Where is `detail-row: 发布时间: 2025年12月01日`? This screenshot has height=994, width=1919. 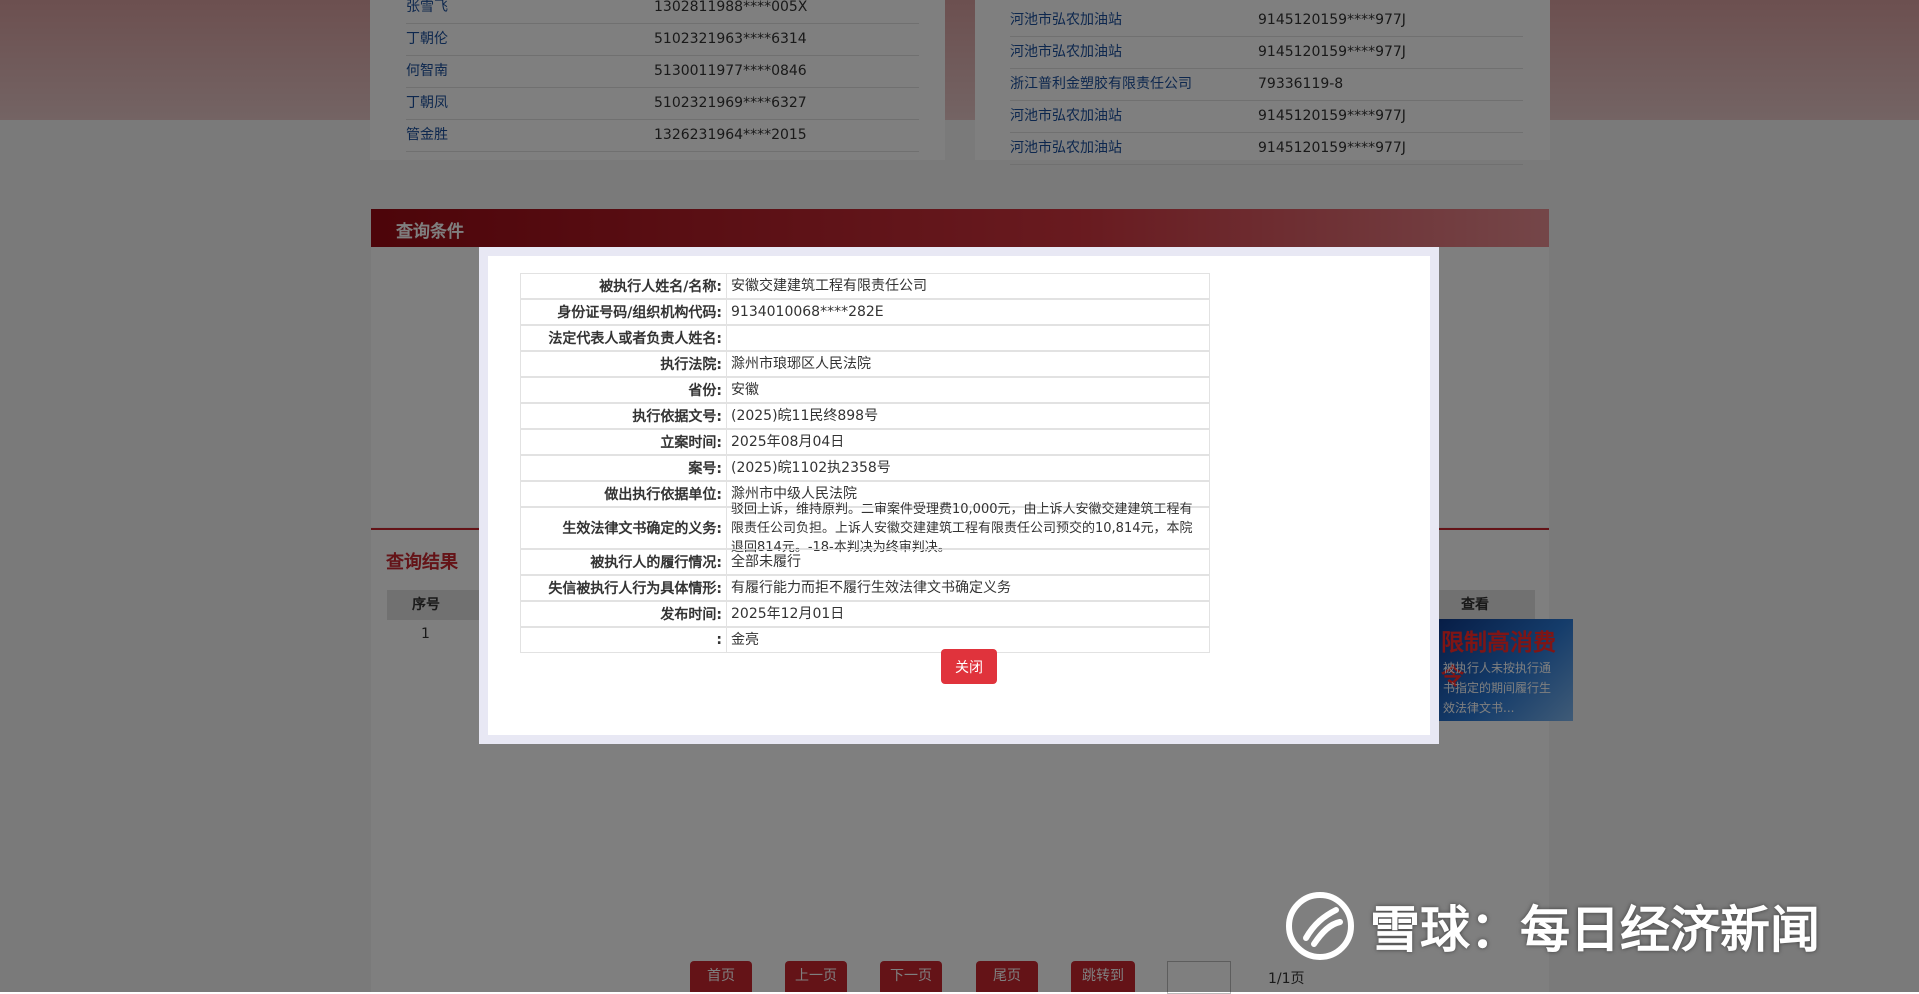 detail-row: 发布时间: 2025年12月01日 is located at coordinates (865, 614).